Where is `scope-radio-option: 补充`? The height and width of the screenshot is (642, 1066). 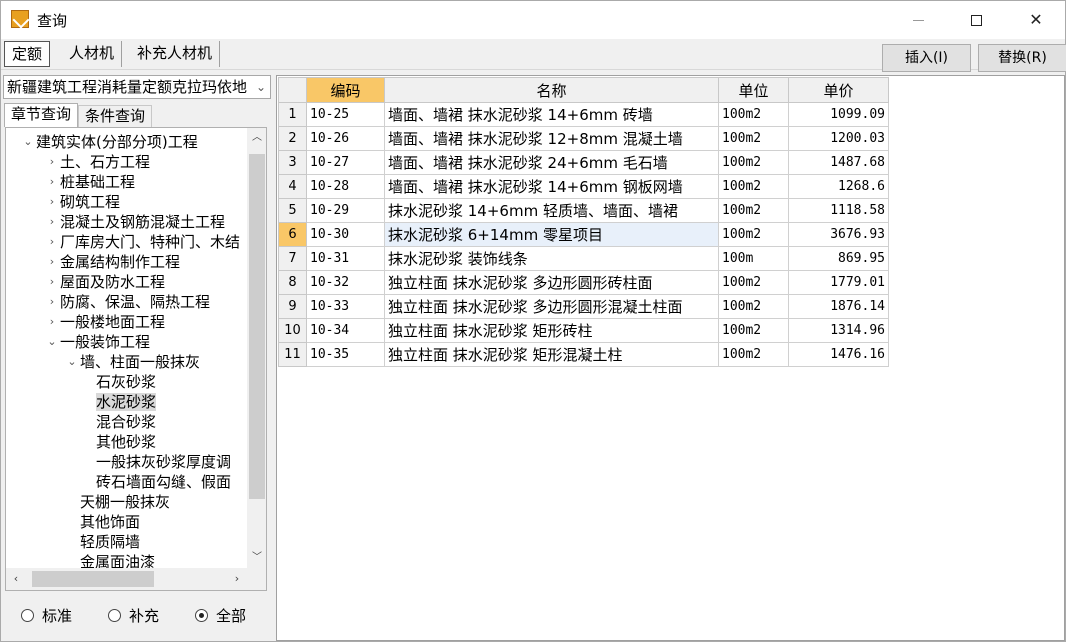 scope-radio-option: 补充 is located at coordinates (133, 615).